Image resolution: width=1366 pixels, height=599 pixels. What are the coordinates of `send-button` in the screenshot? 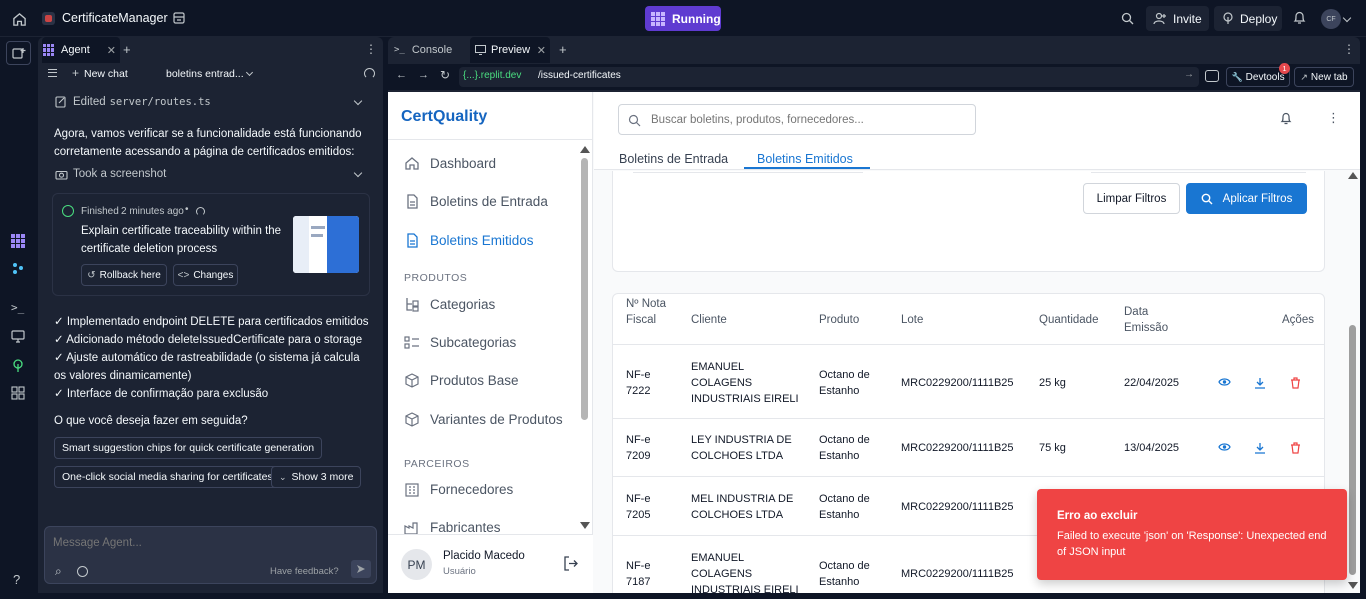 It's located at (361, 569).